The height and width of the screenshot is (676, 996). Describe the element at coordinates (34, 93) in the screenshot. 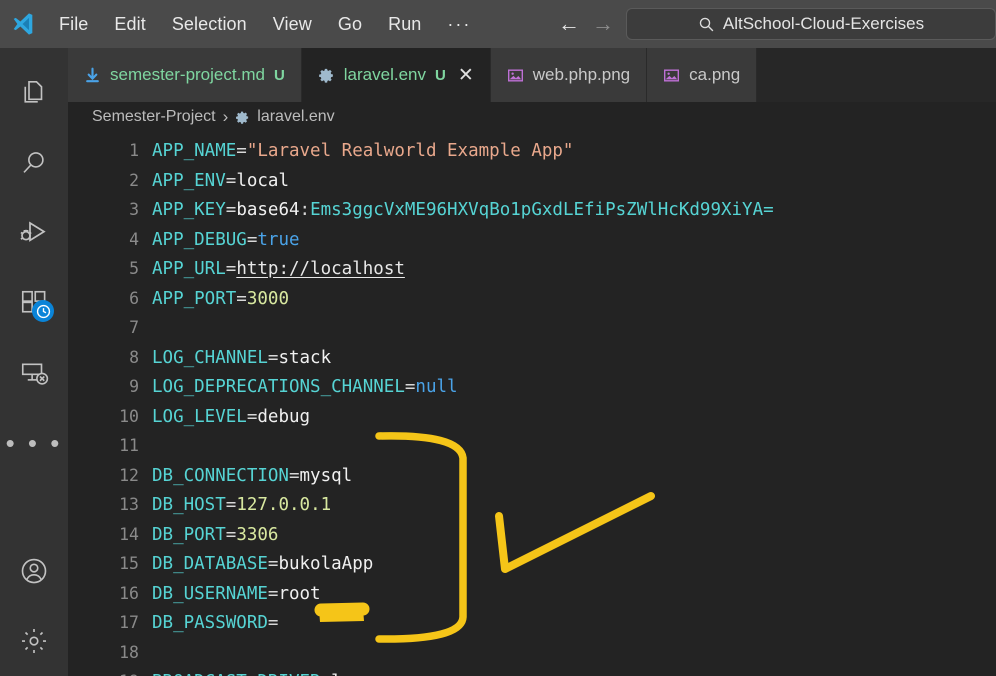

I see `sidebar-item-explorer` at that location.